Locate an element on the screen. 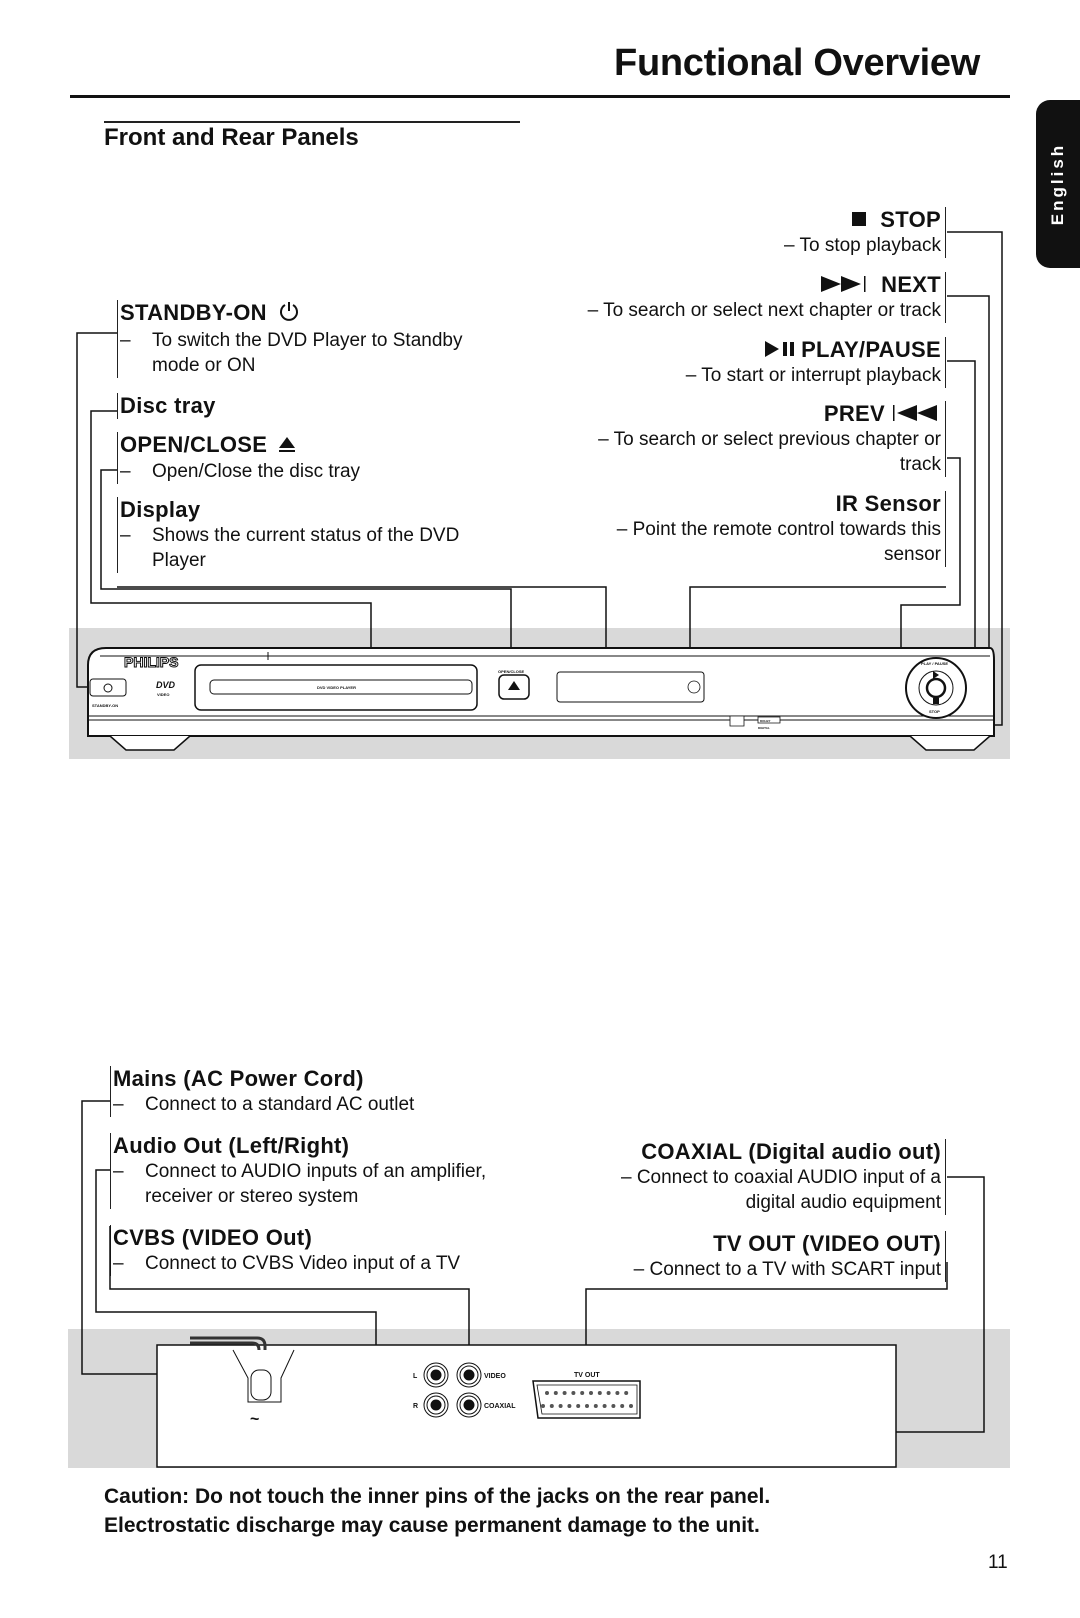 The image size is (1080, 1618). dvd-player-rear is located at coordinates (526, 1402).